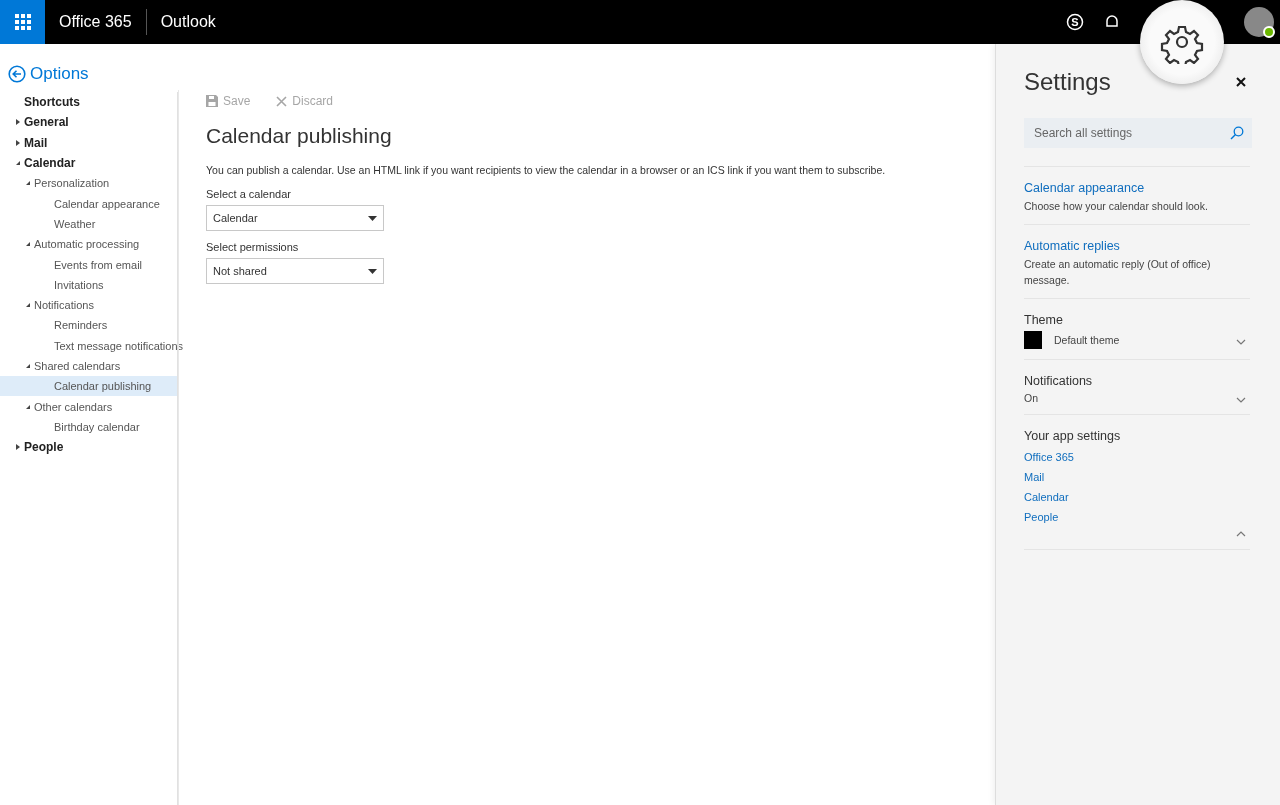 The height and width of the screenshot is (805, 1280). Describe the element at coordinates (188, 22) in the screenshot. I see `app-name: Outlook` at that location.